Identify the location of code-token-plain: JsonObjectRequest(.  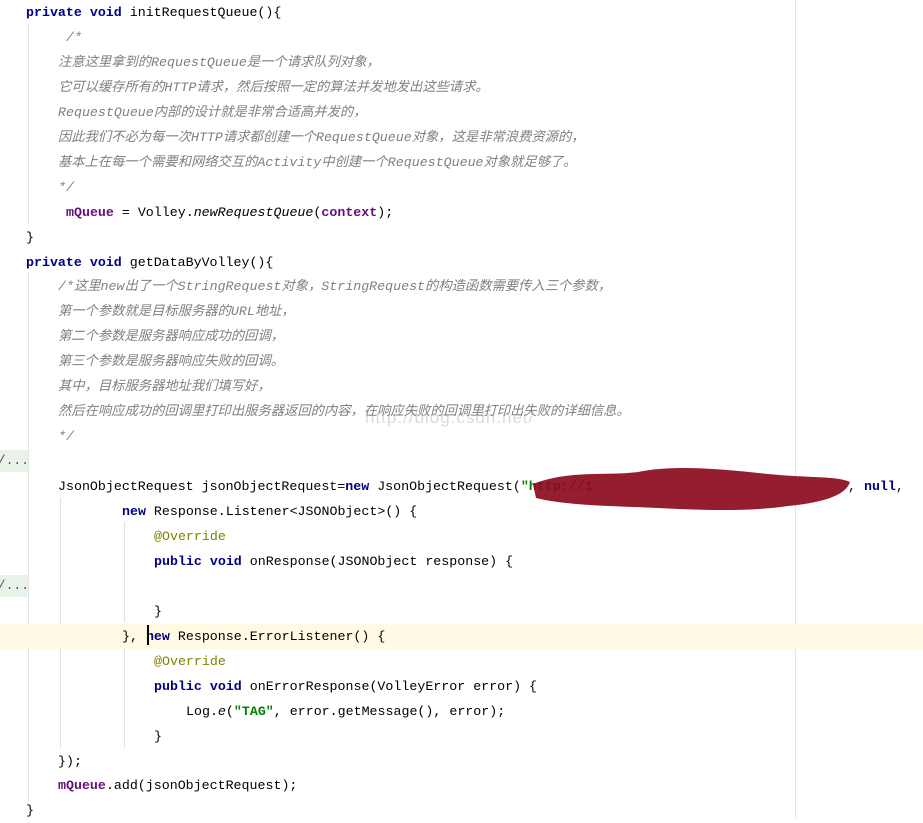
(449, 487).